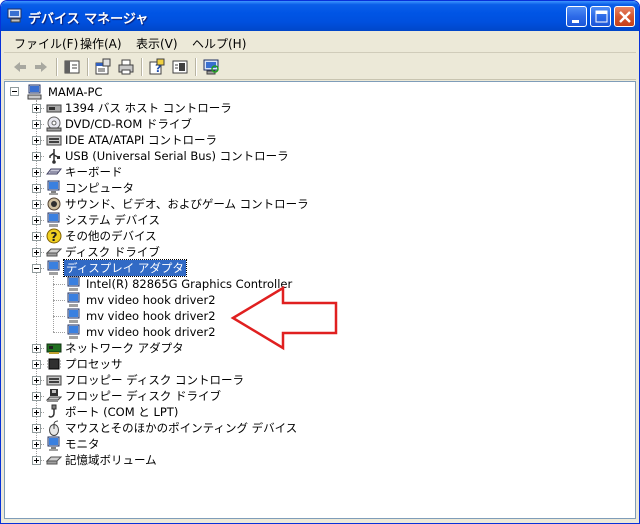 The image size is (640, 524). What do you see at coordinates (72, 67) in the screenshot?
I see `show-hide-tree-icon` at bounding box center [72, 67].